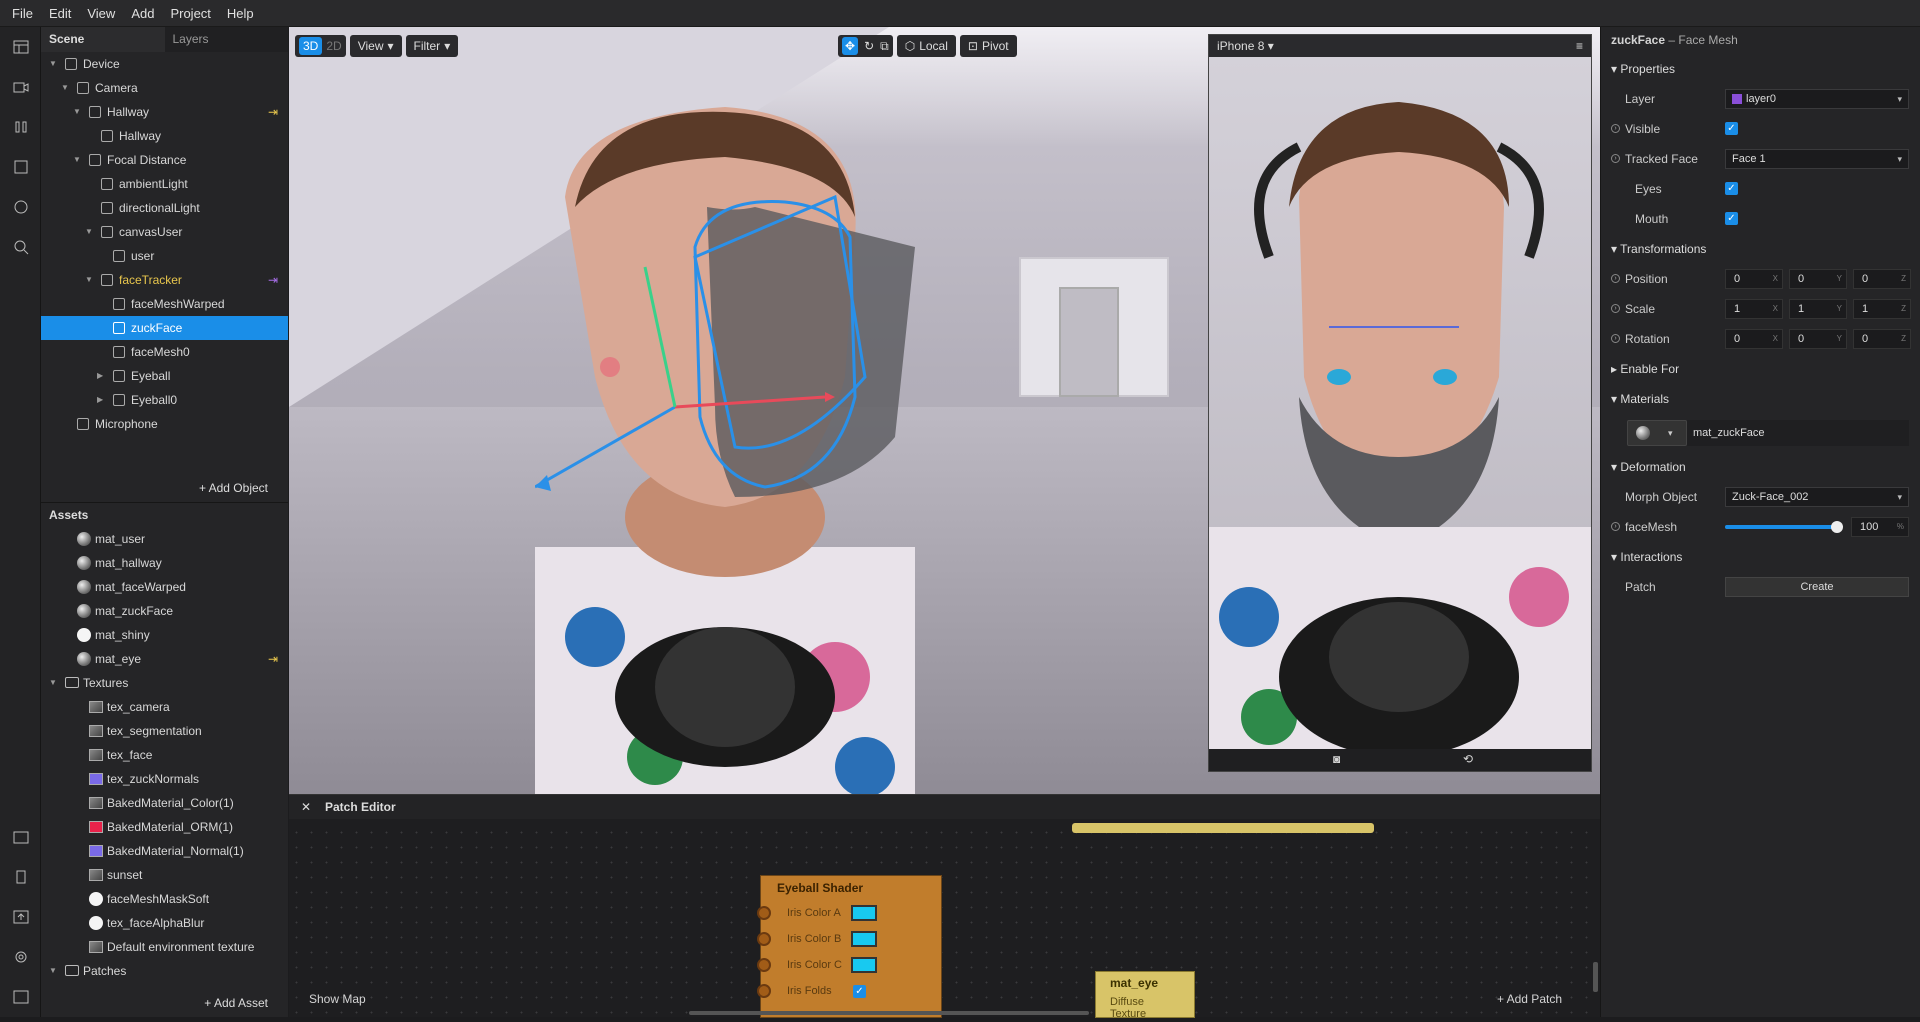 This screenshot has height=1022, width=1920. Describe the element at coordinates (333, 46) in the screenshot. I see `mode-2d-button: 2D` at that location.